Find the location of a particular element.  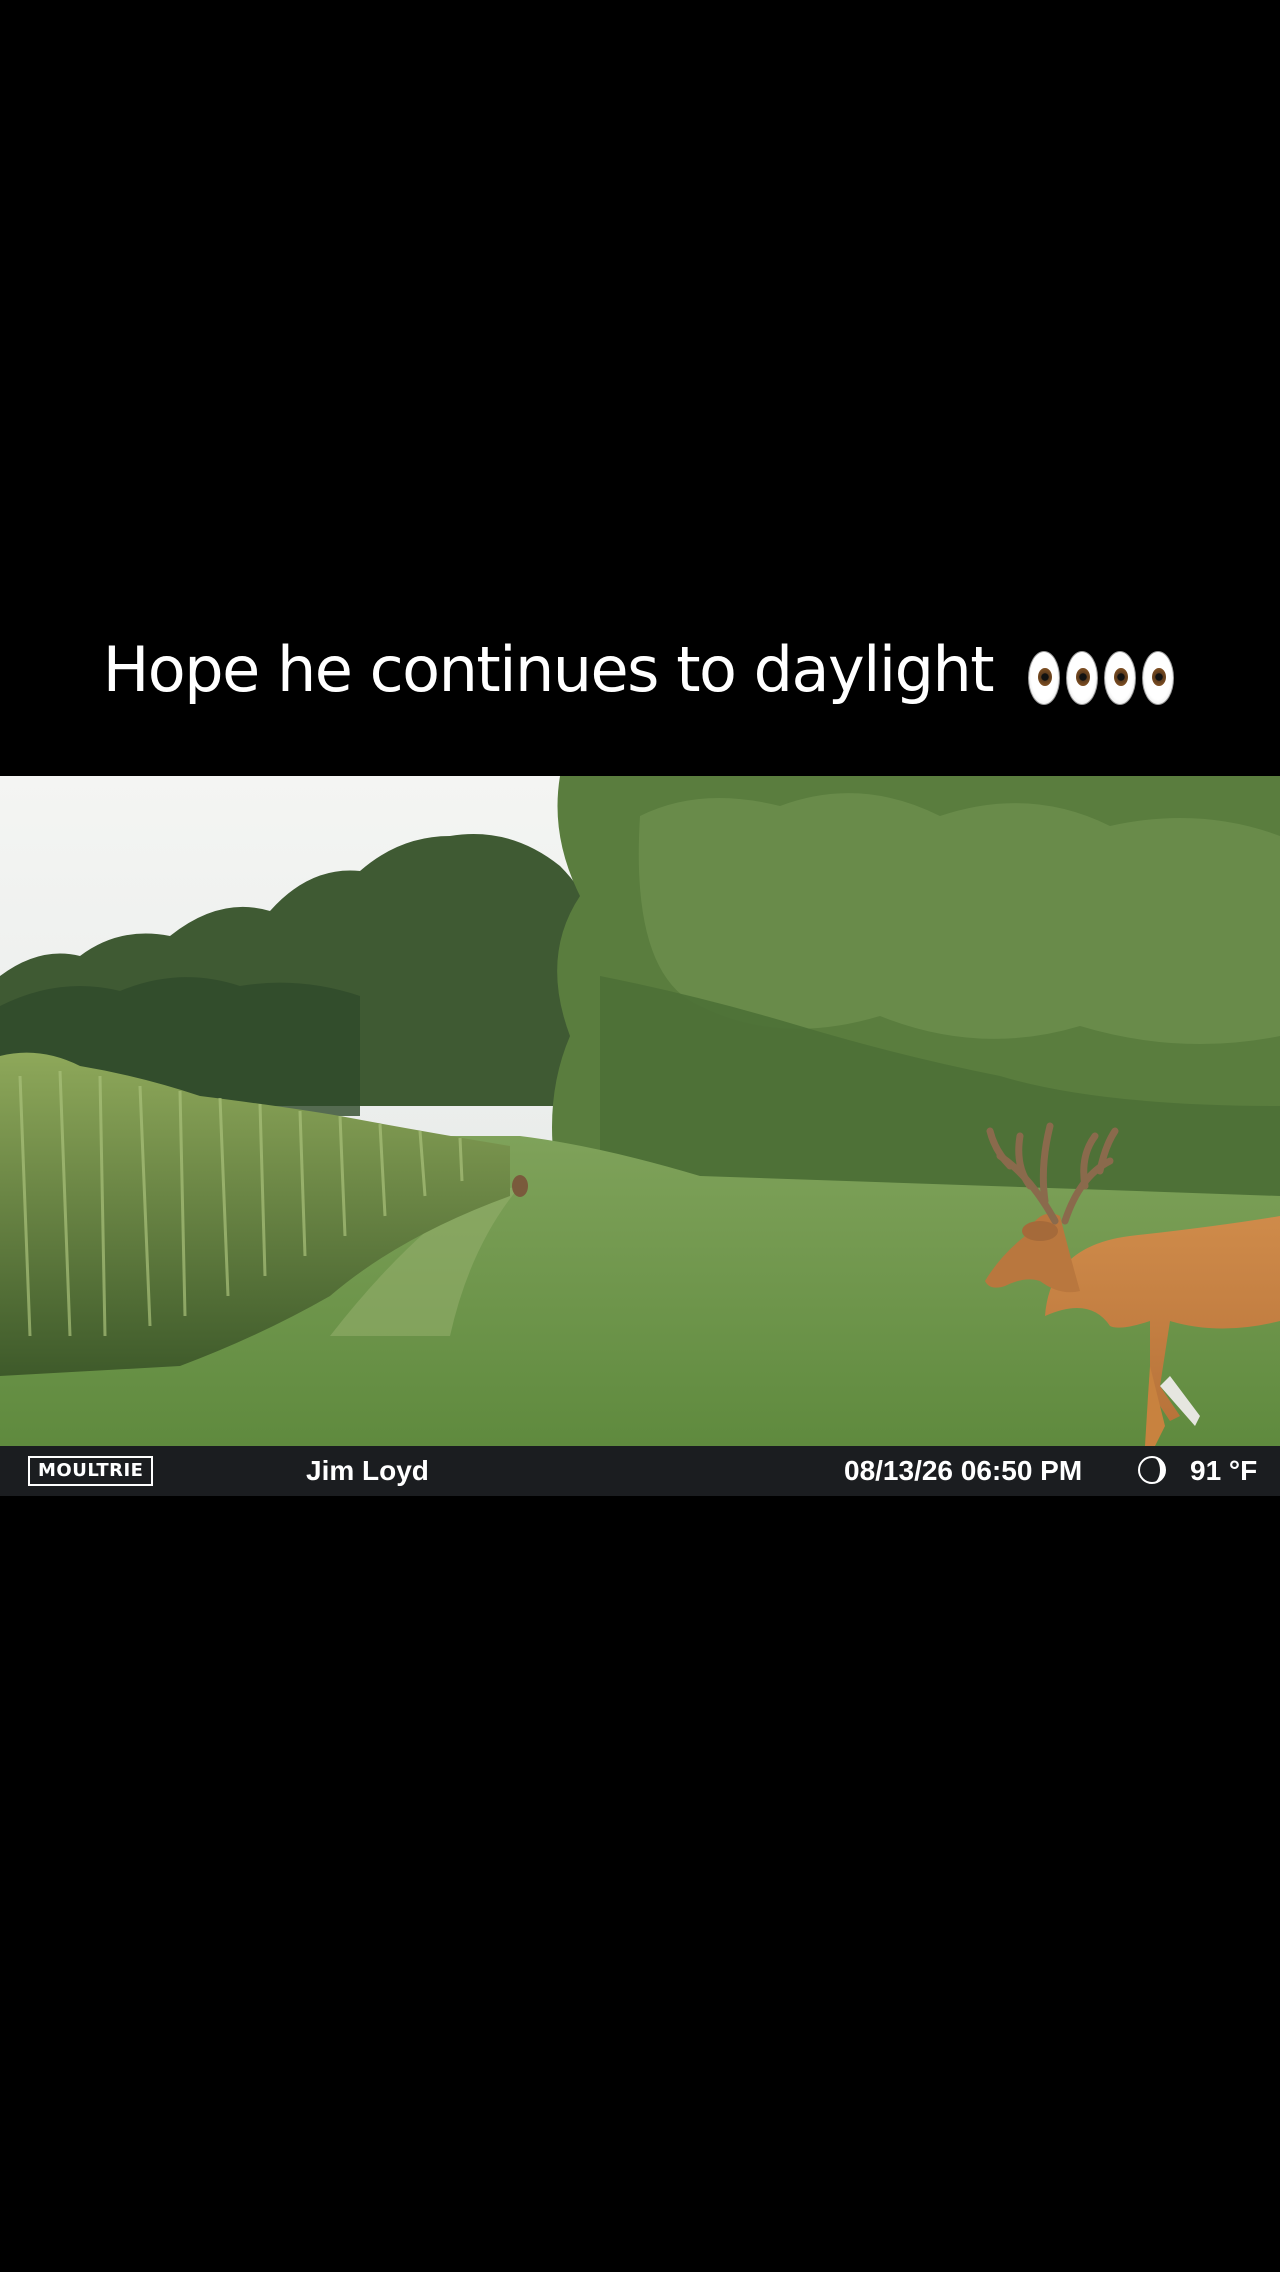

eyes-emoji-icon is located at coordinates (1101, 674).